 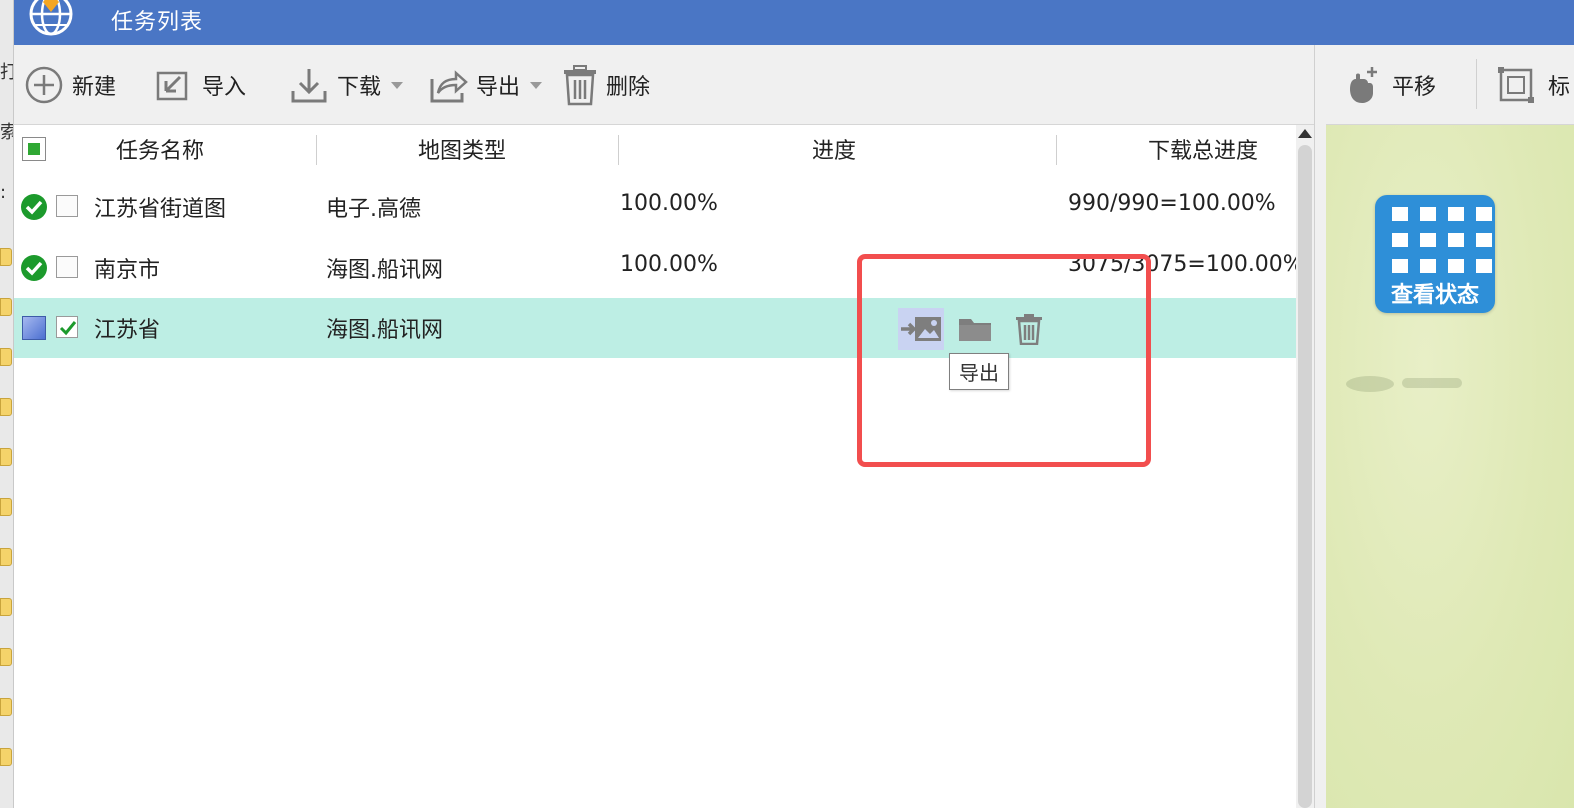 I want to click on table-header: 任务名称 地图类型 进度 下载总进度, so click(x=655, y=151).